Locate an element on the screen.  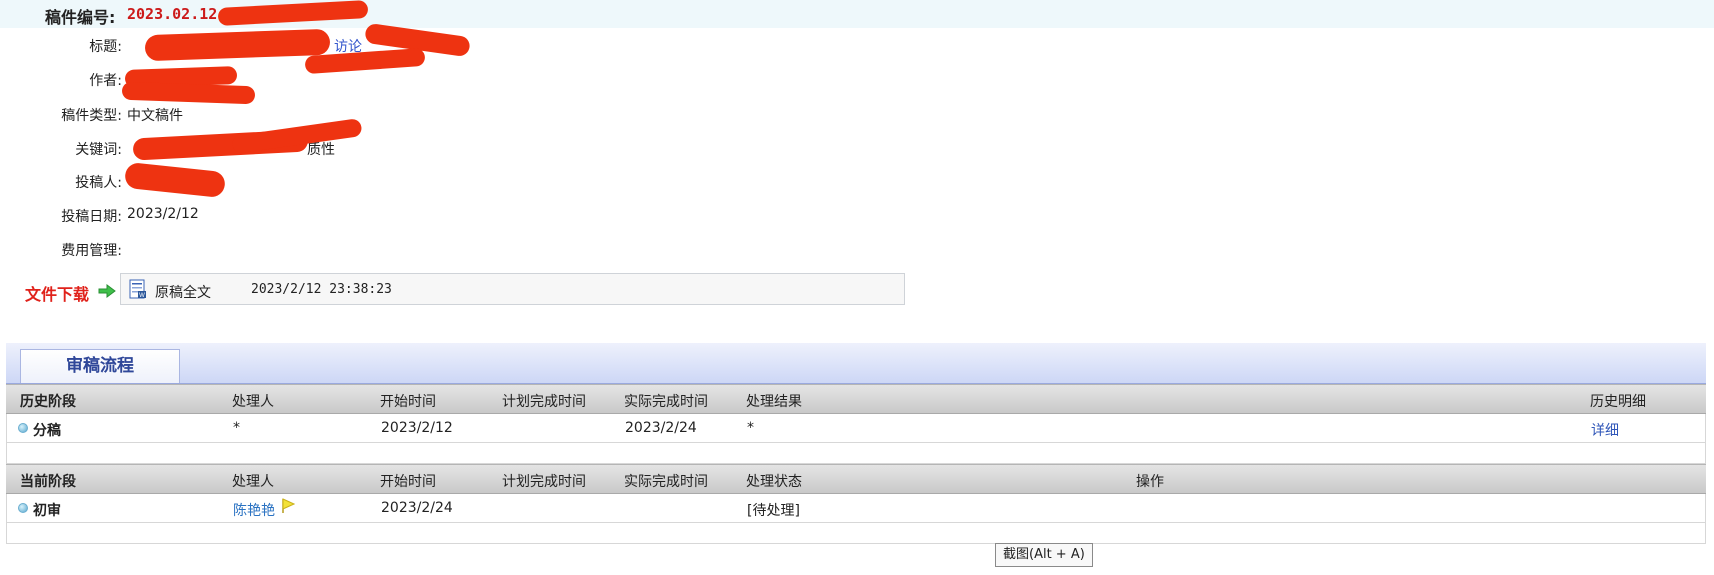
field-label: 作者: is located at coordinates (105, 81).